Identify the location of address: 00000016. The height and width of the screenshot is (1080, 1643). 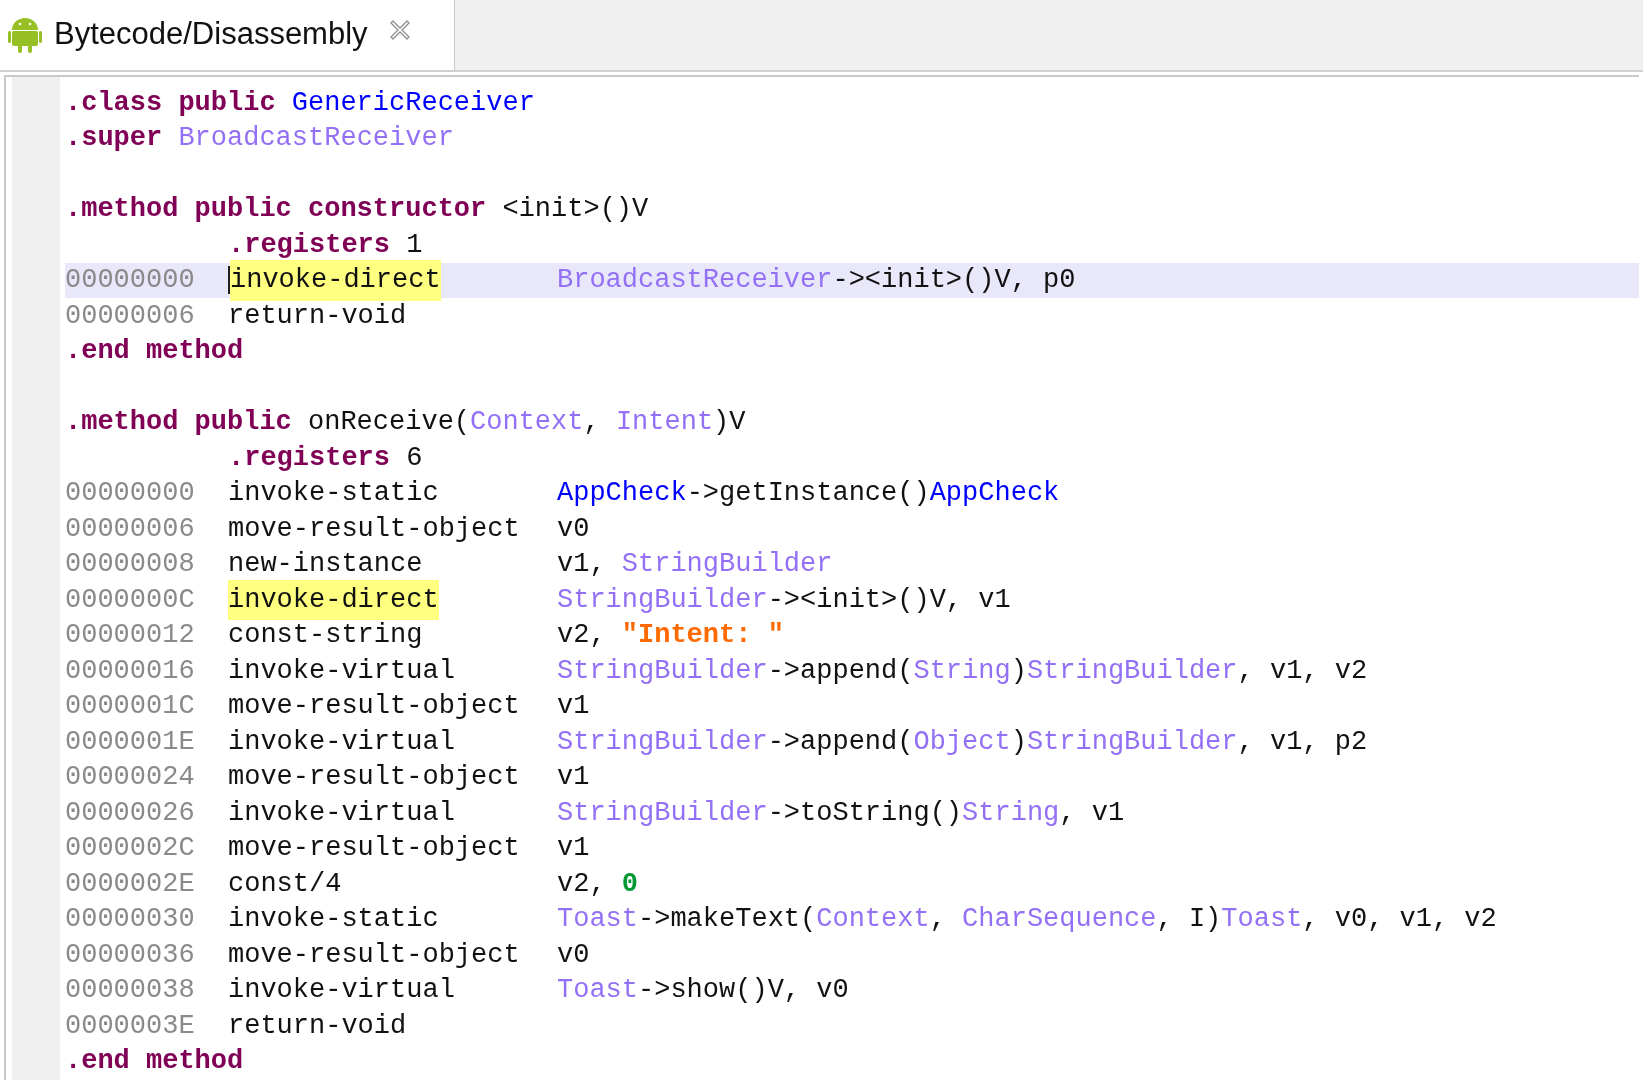
(130, 671).